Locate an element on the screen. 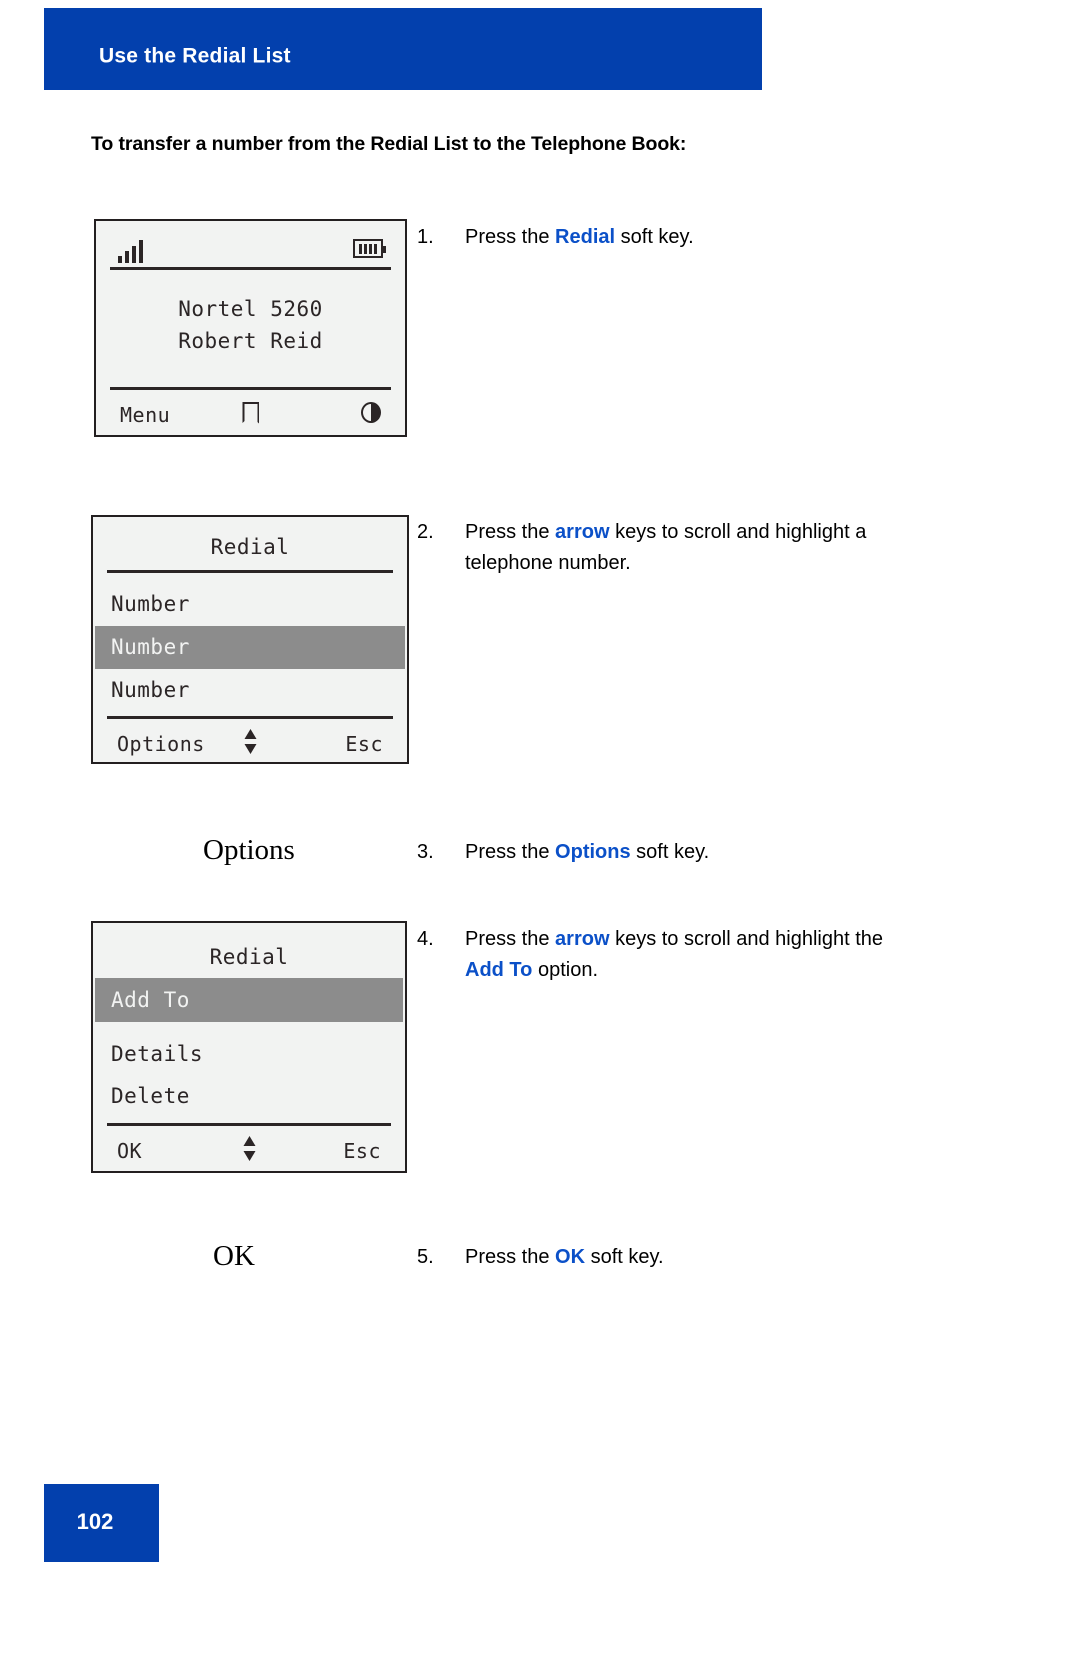 The height and width of the screenshot is (1669, 1080). step-number: 2. is located at coordinates (425, 532).